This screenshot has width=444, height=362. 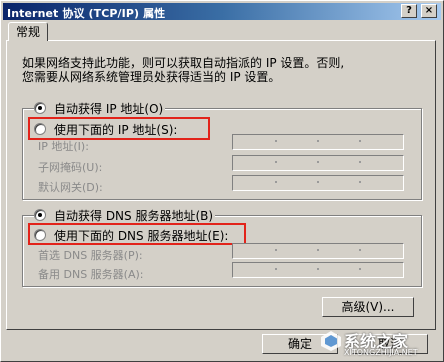 I want to click on preferred-dns-label: 首选 DNS 服务器(P):, so click(x=90, y=255).